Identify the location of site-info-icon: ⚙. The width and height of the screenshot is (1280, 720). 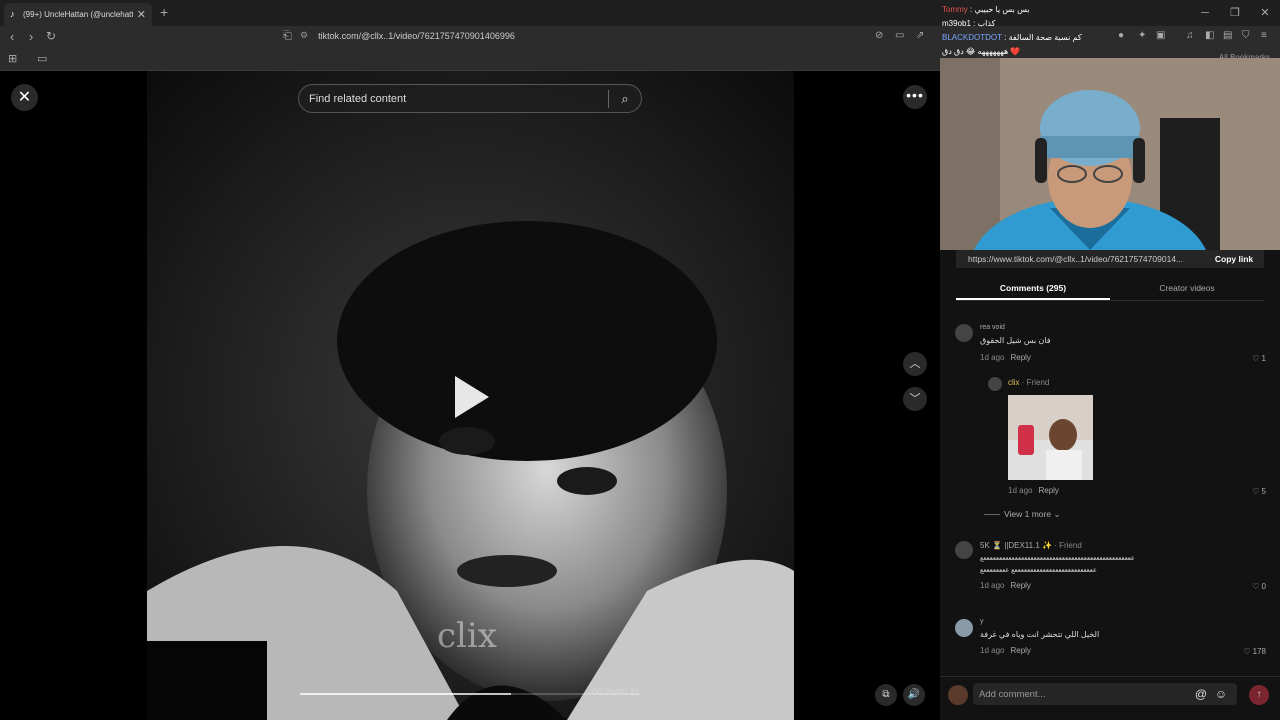
(304, 35).